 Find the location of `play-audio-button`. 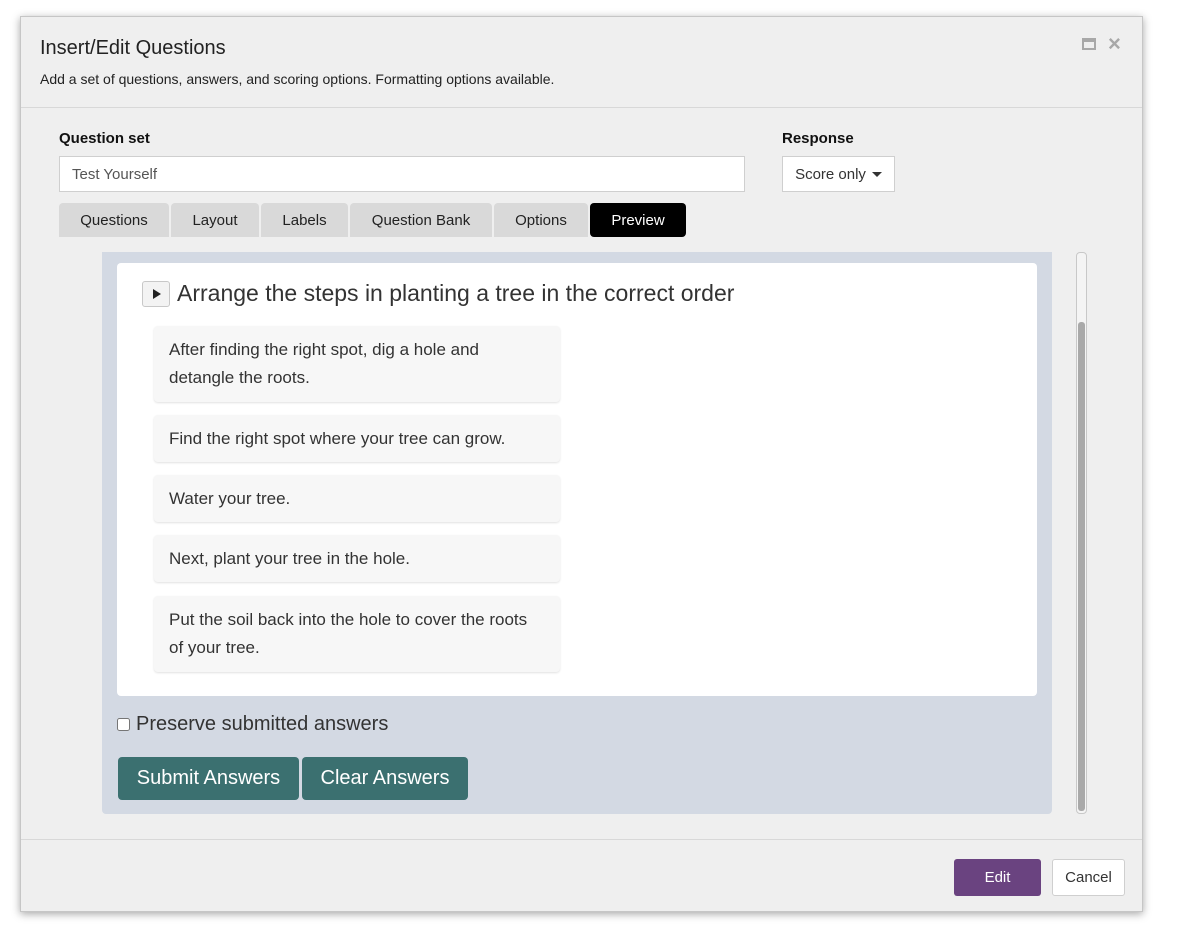

play-audio-button is located at coordinates (156, 294).